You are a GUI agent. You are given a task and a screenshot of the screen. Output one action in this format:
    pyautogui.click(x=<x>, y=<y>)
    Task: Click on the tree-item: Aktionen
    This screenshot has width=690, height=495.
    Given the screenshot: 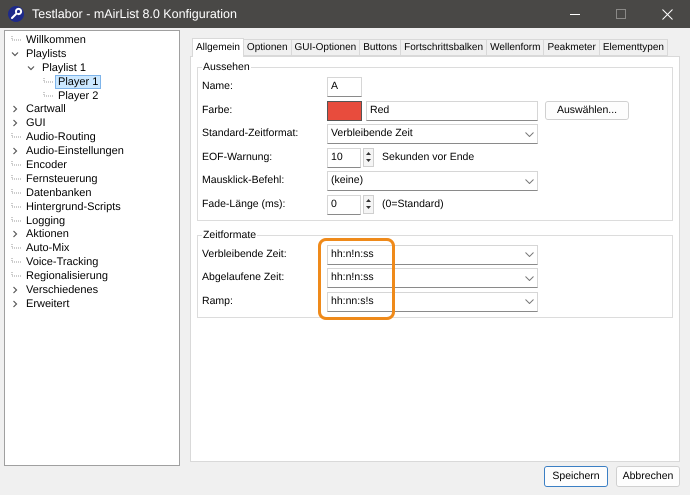 What is the action you would take?
    pyautogui.click(x=47, y=234)
    